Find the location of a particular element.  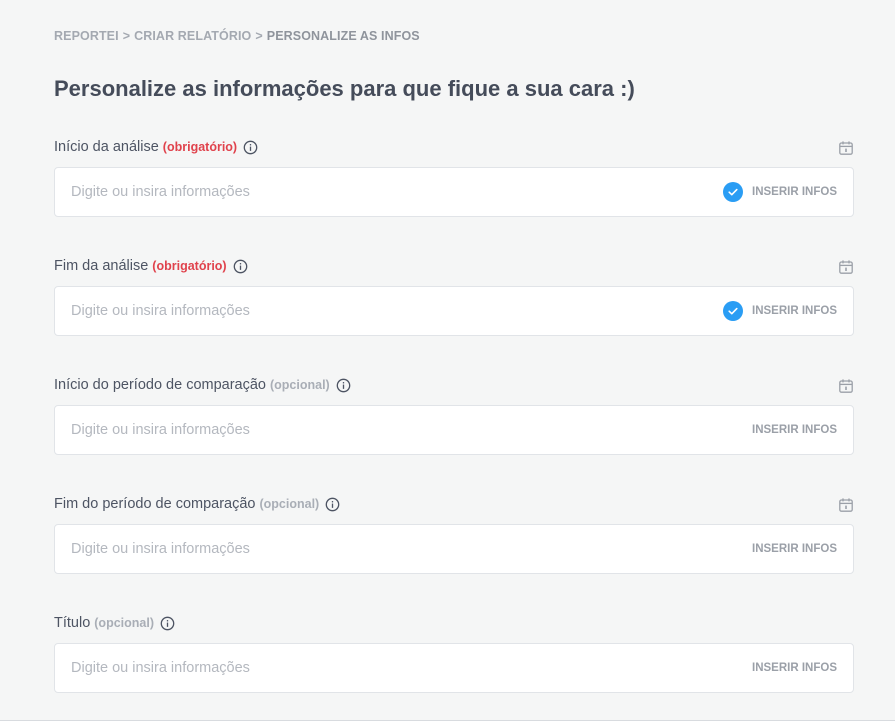

field-label-text: Título is located at coordinates (72, 623).